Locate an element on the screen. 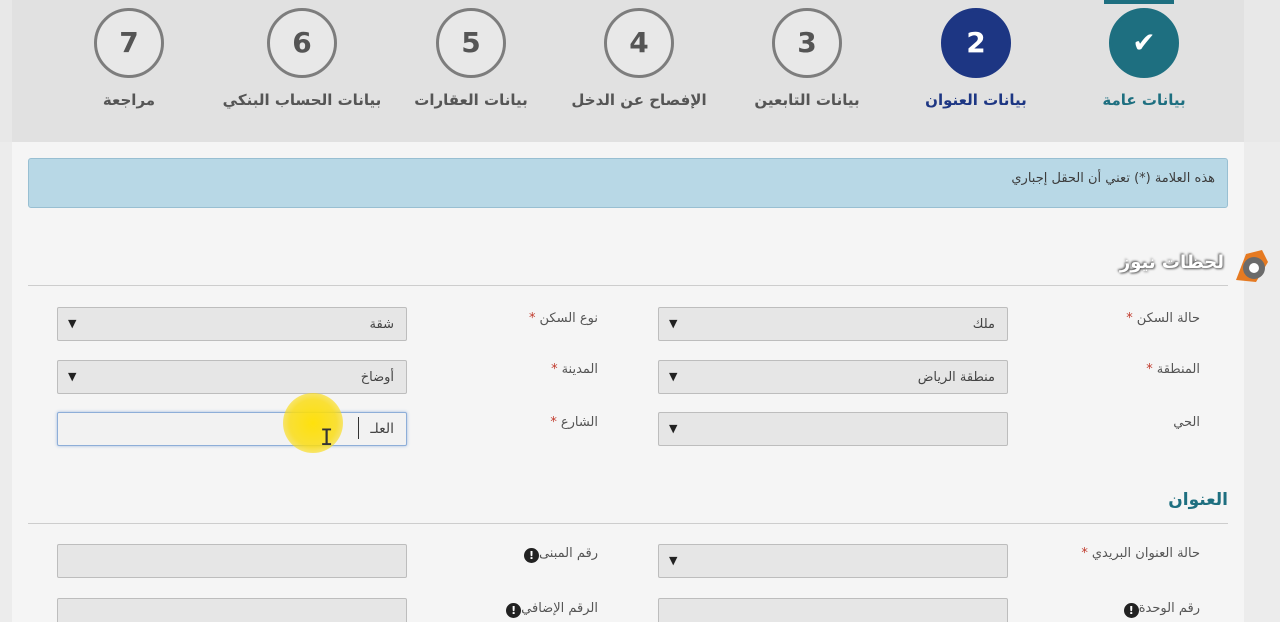 Image resolution: width=1280 pixels, height=622 pixels. city-label: المدينة* is located at coordinates (574, 369).